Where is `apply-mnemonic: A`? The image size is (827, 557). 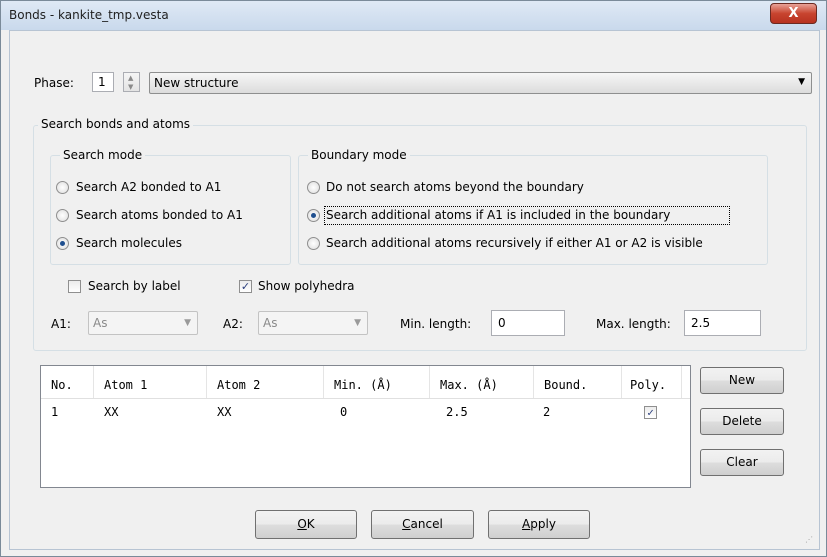
apply-mnemonic: A is located at coordinates (526, 524).